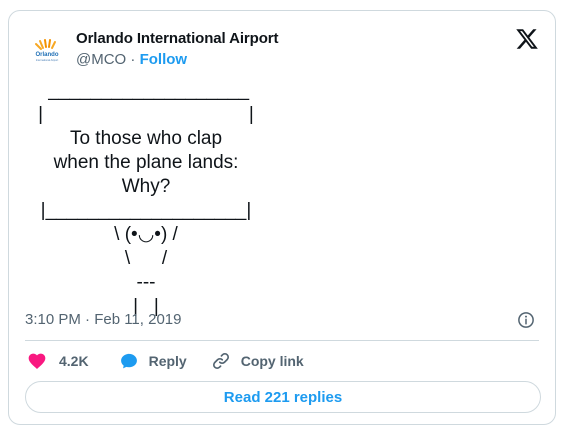 This screenshot has height=437, width=565. Describe the element at coordinates (220, 361) in the screenshot. I see `link-icon` at that location.